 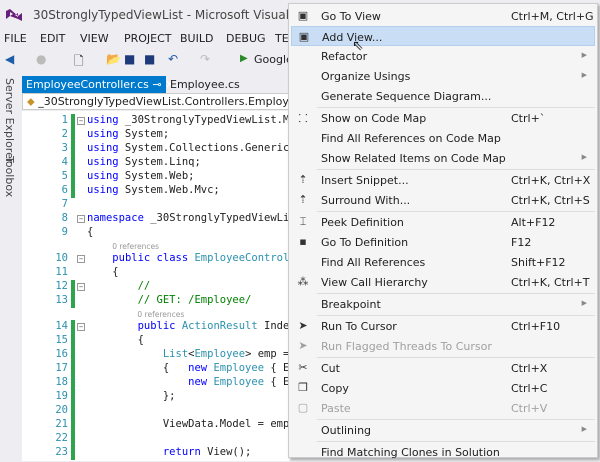 What do you see at coordinates (148, 38) in the screenshot?
I see `menu-project: PROJECT` at bounding box center [148, 38].